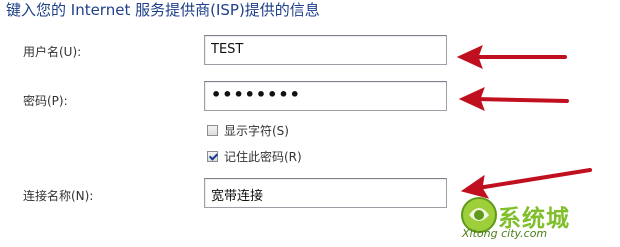 Image resolution: width=620 pixels, height=247 pixels. Describe the element at coordinates (513, 99) in the screenshot. I see `arrow-password-icon` at that location.